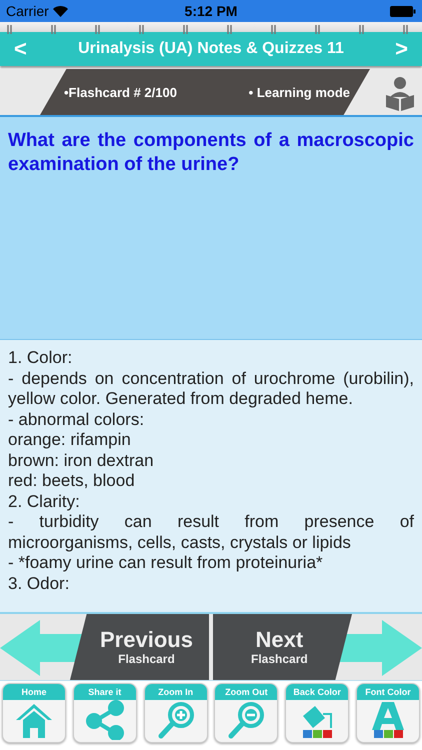  Describe the element at coordinates (211, 11) in the screenshot. I see `clock-time: 5:12 PM` at that location.